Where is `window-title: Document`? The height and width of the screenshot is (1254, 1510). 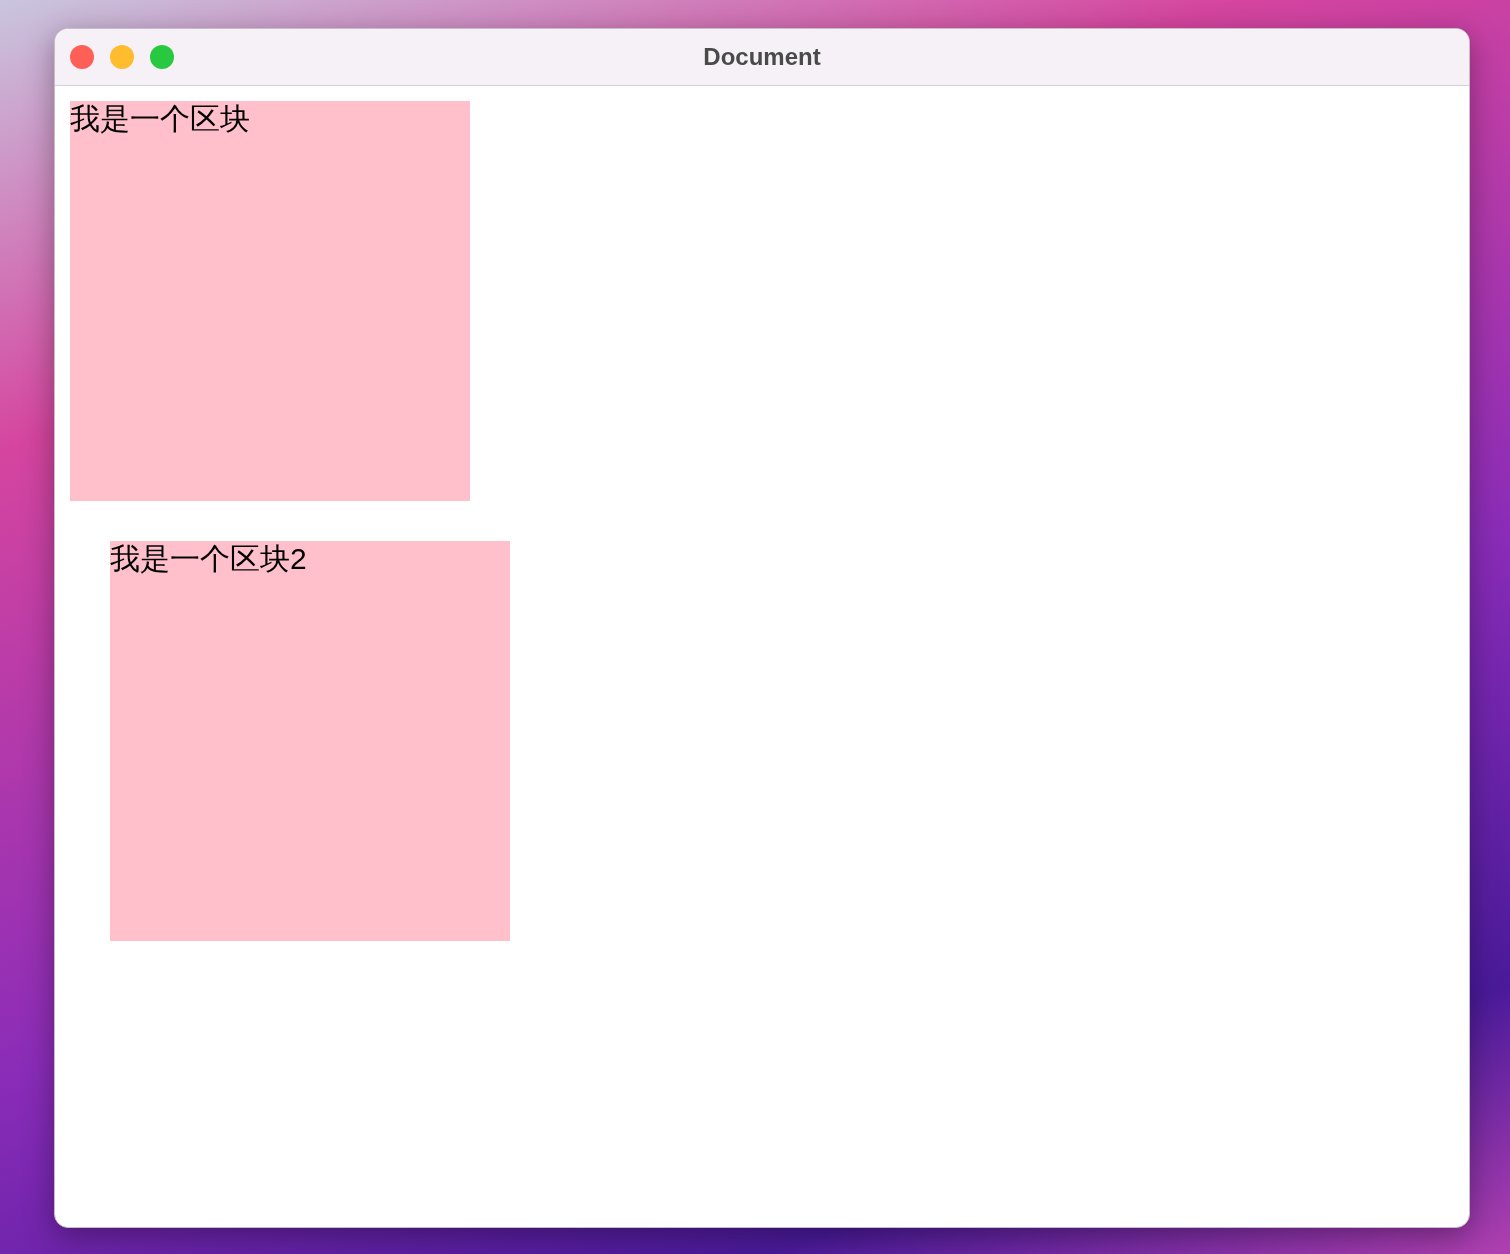
window-title: Document is located at coordinates (762, 57).